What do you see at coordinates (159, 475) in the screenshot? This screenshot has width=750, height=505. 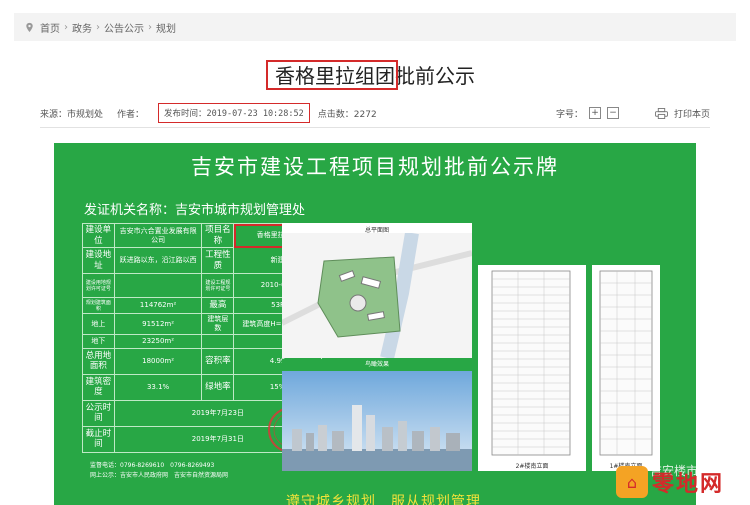 I see `contact-online: 网上公示：吉安市人民政府网 吉安市自然资源局网` at bounding box center [159, 475].